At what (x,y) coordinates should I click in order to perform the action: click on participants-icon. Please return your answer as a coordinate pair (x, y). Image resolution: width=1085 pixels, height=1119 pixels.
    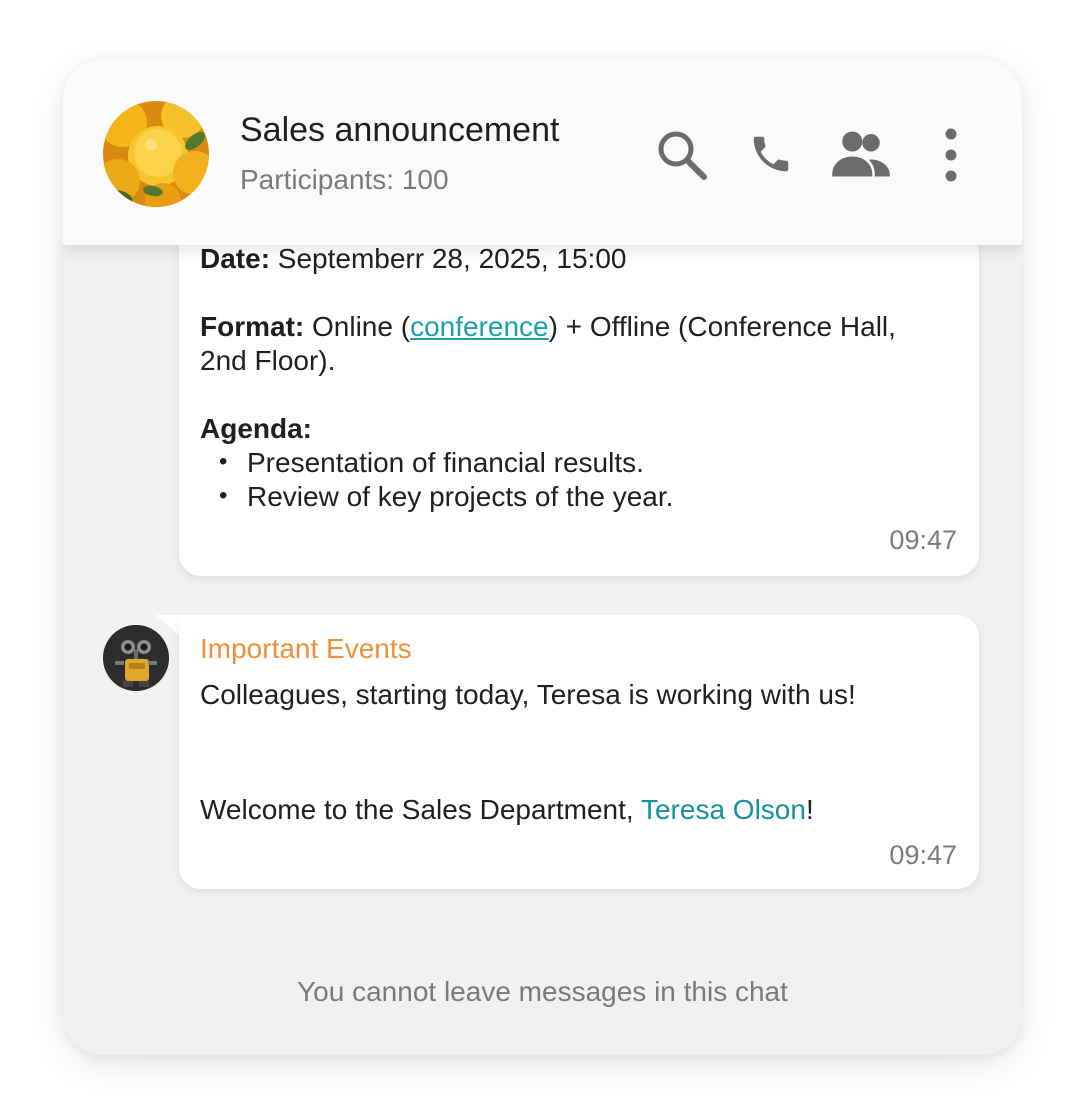
    Looking at the image, I should click on (861, 154).